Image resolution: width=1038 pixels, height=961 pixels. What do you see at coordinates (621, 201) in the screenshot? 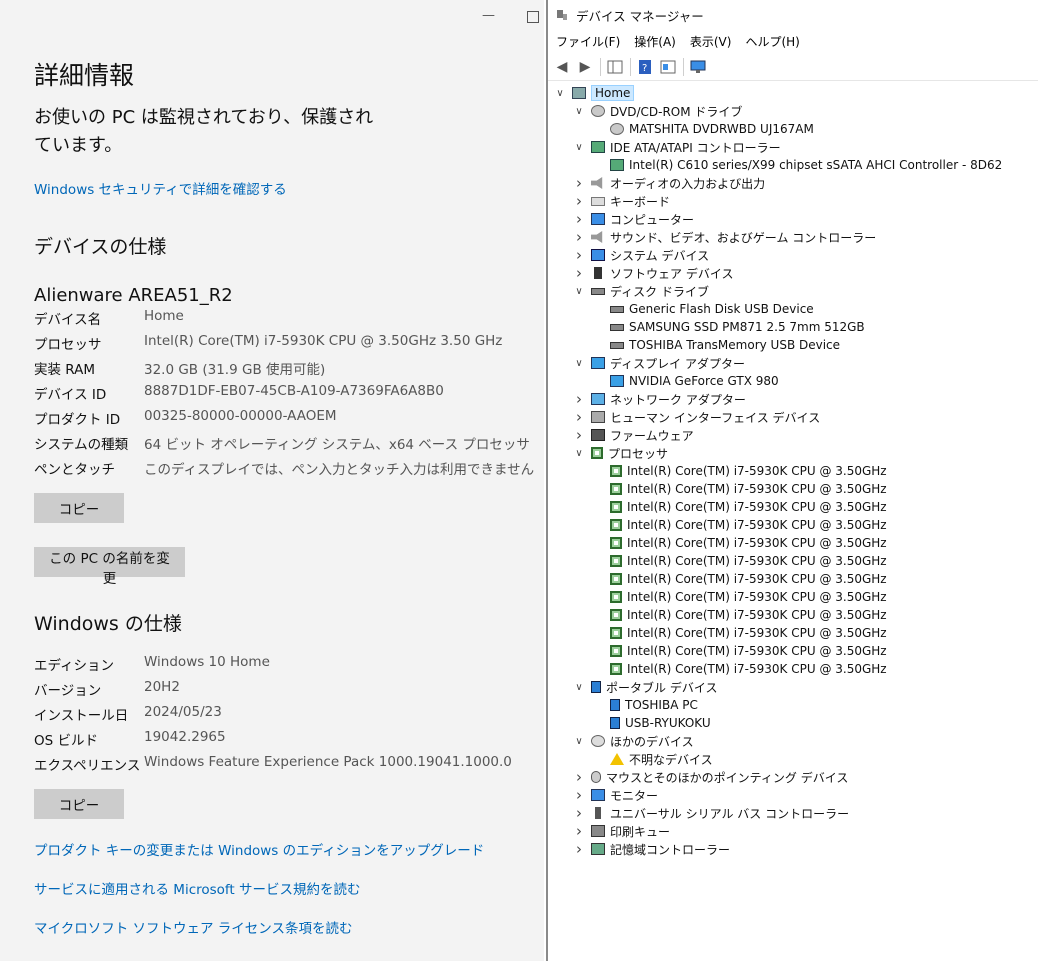
I see `tree-item: › キーボード` at bounding box center [621, 201].